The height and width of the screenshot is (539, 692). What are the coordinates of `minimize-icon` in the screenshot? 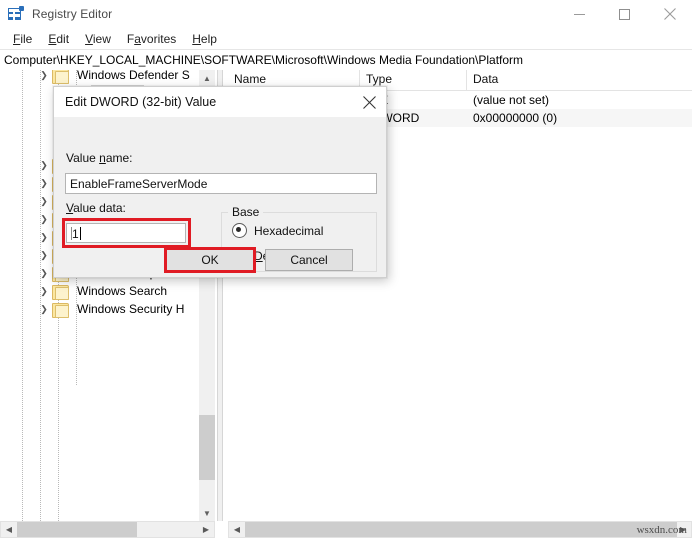 It's located at (579, 14).